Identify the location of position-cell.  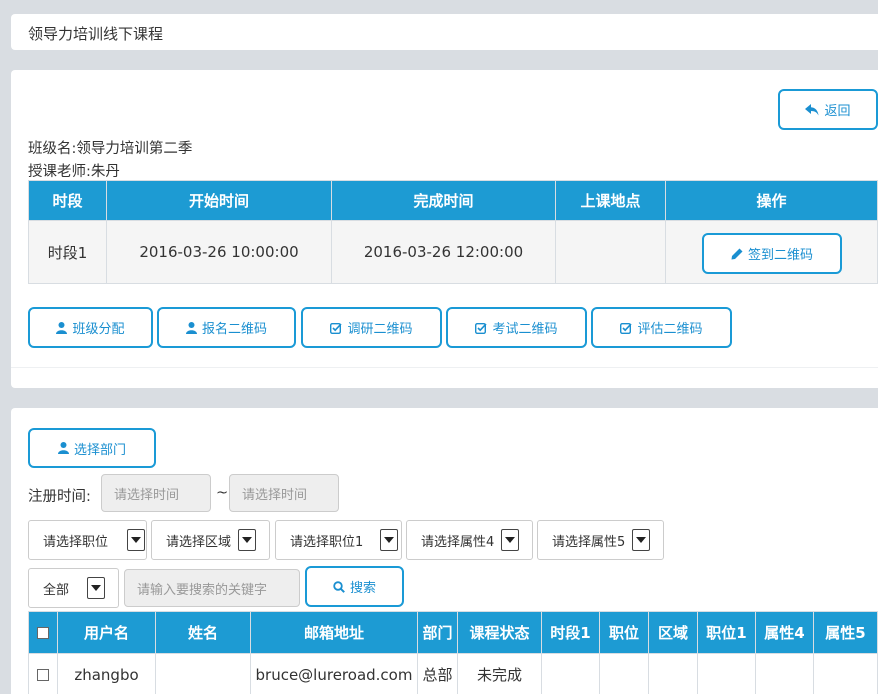
(624, 673).